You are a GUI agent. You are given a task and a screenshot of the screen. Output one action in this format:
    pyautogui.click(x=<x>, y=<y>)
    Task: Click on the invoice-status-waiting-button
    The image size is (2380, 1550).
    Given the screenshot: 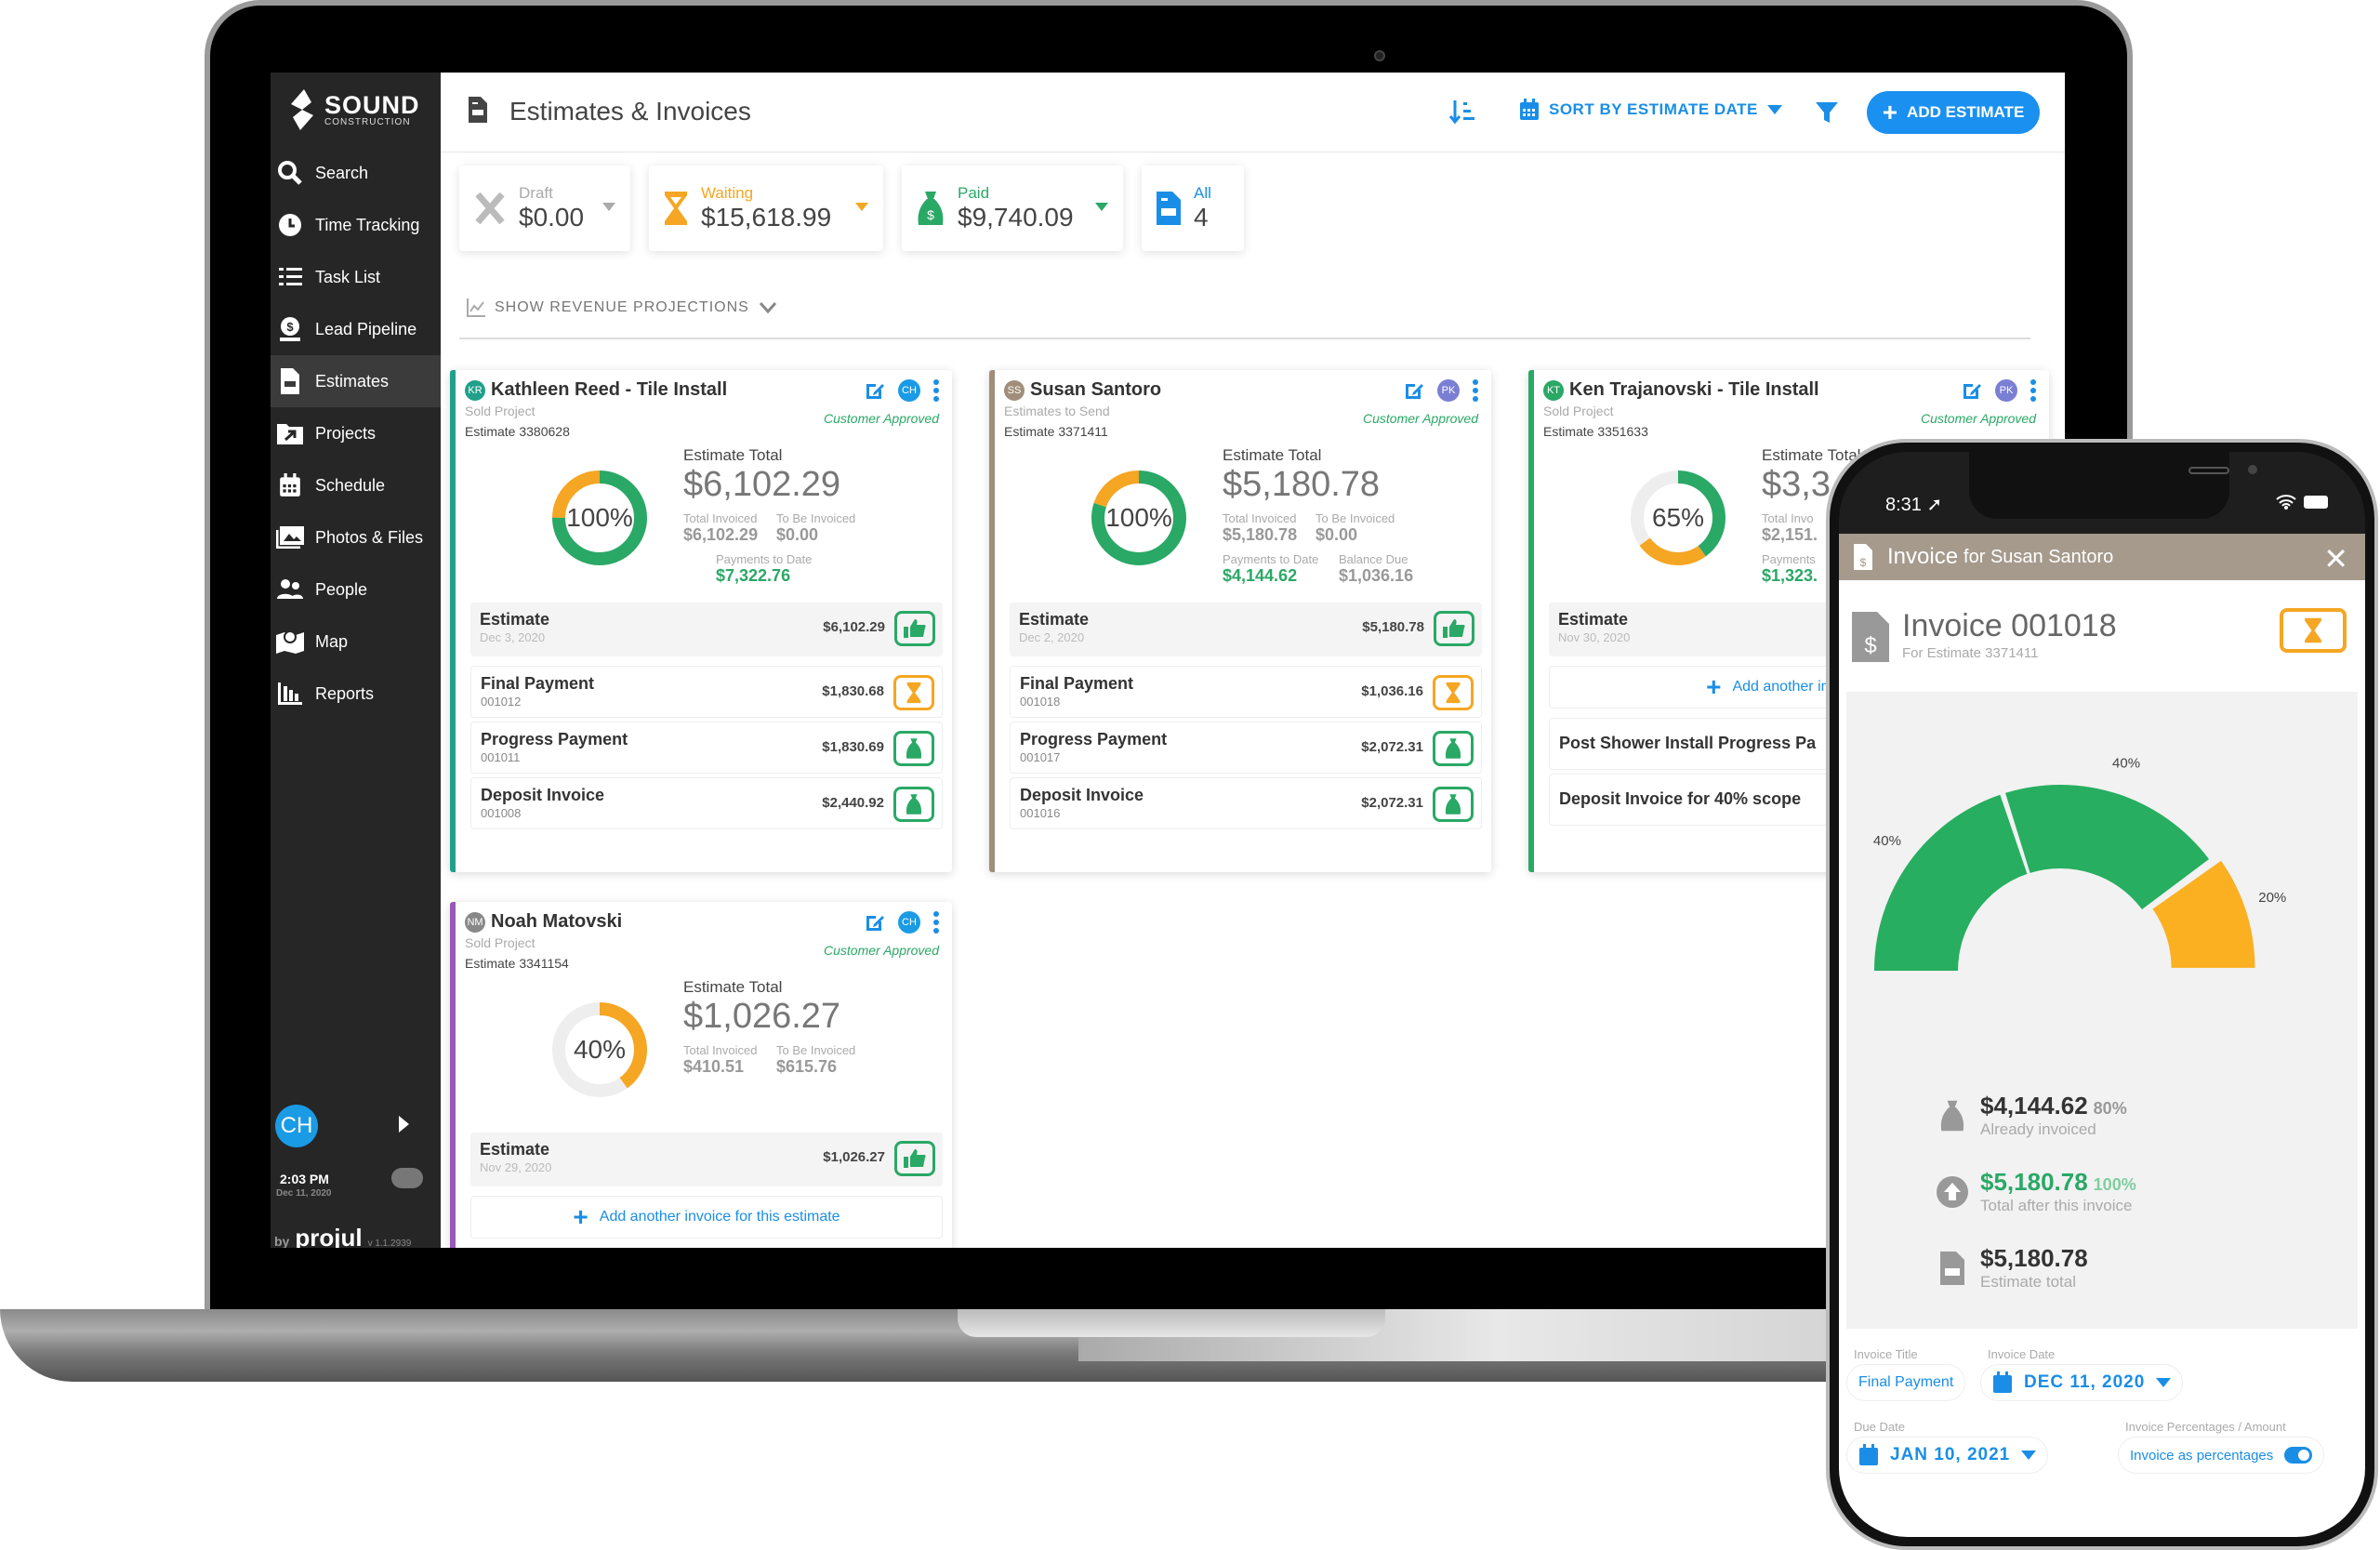 What is the action you would take?
    pyautogui.click(x=2313, y=630)
    